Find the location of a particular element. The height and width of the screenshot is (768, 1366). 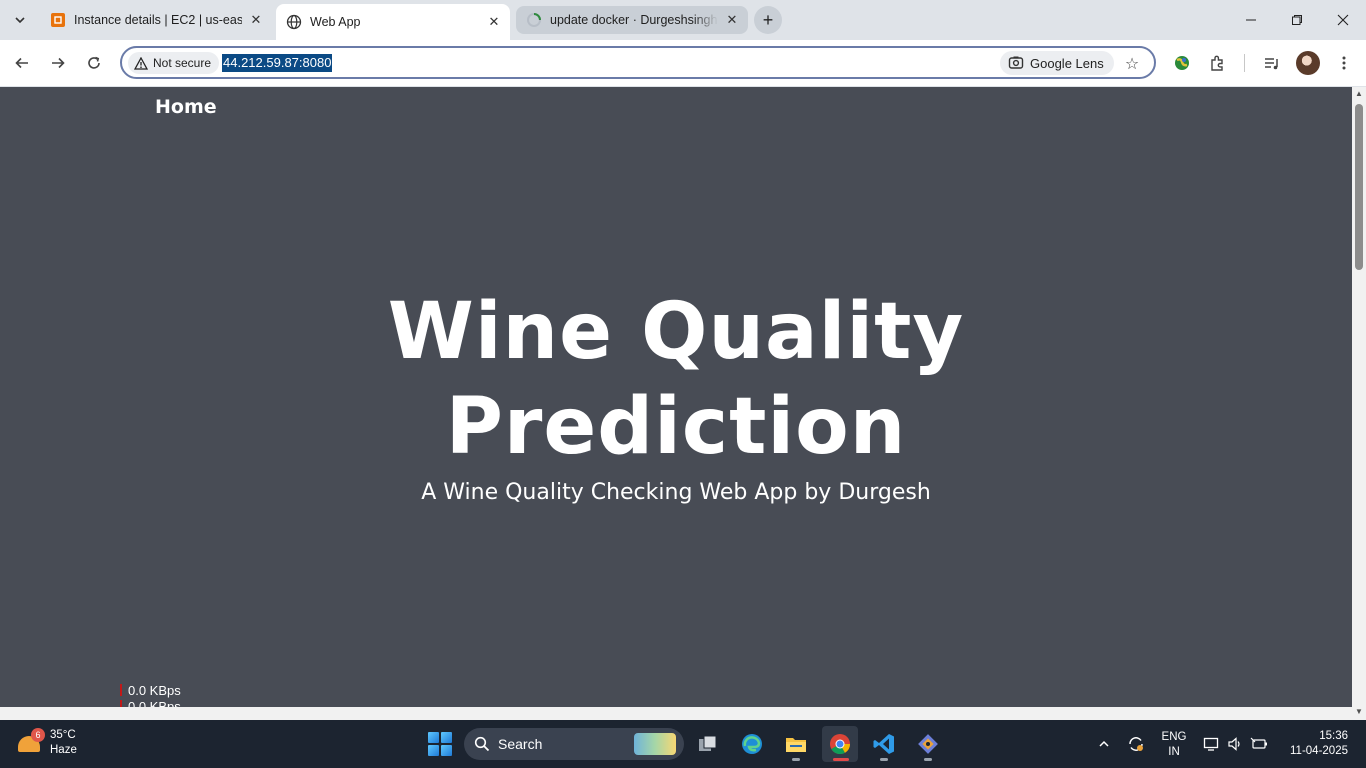

task-view-icon is located at coordinates (708, 743).